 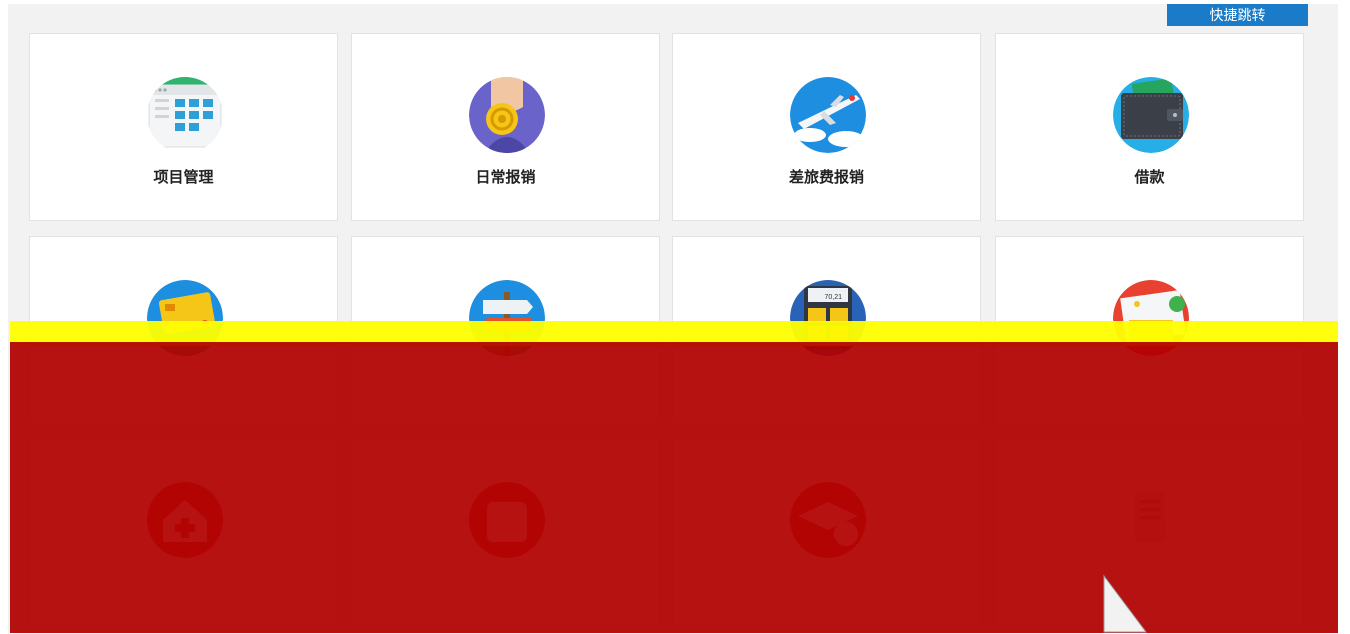 What do you see at coordinates (505, 177) in the screenshot?
I see `tile-label: 日常报销` at bounding box center [505, 177].